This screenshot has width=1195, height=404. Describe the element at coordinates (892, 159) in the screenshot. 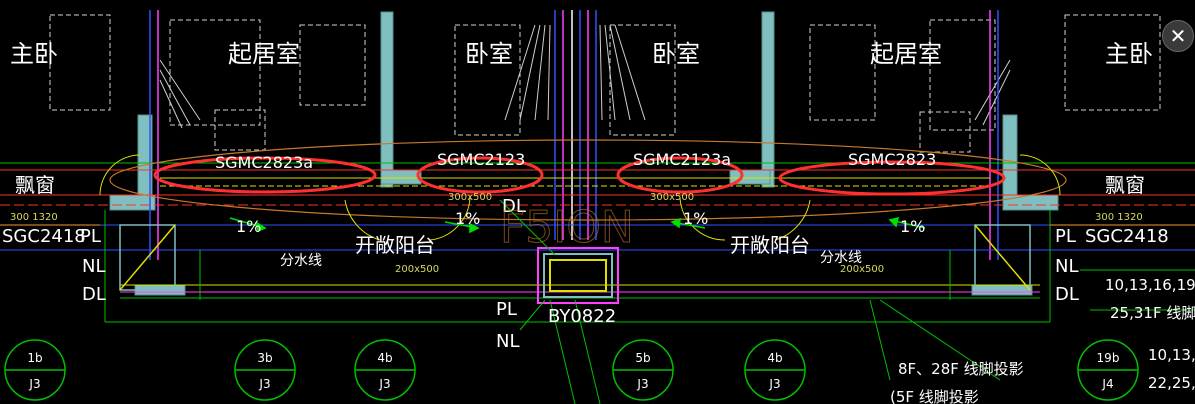

I see `door-label-sgmc-4: SGMC2823` at that location.